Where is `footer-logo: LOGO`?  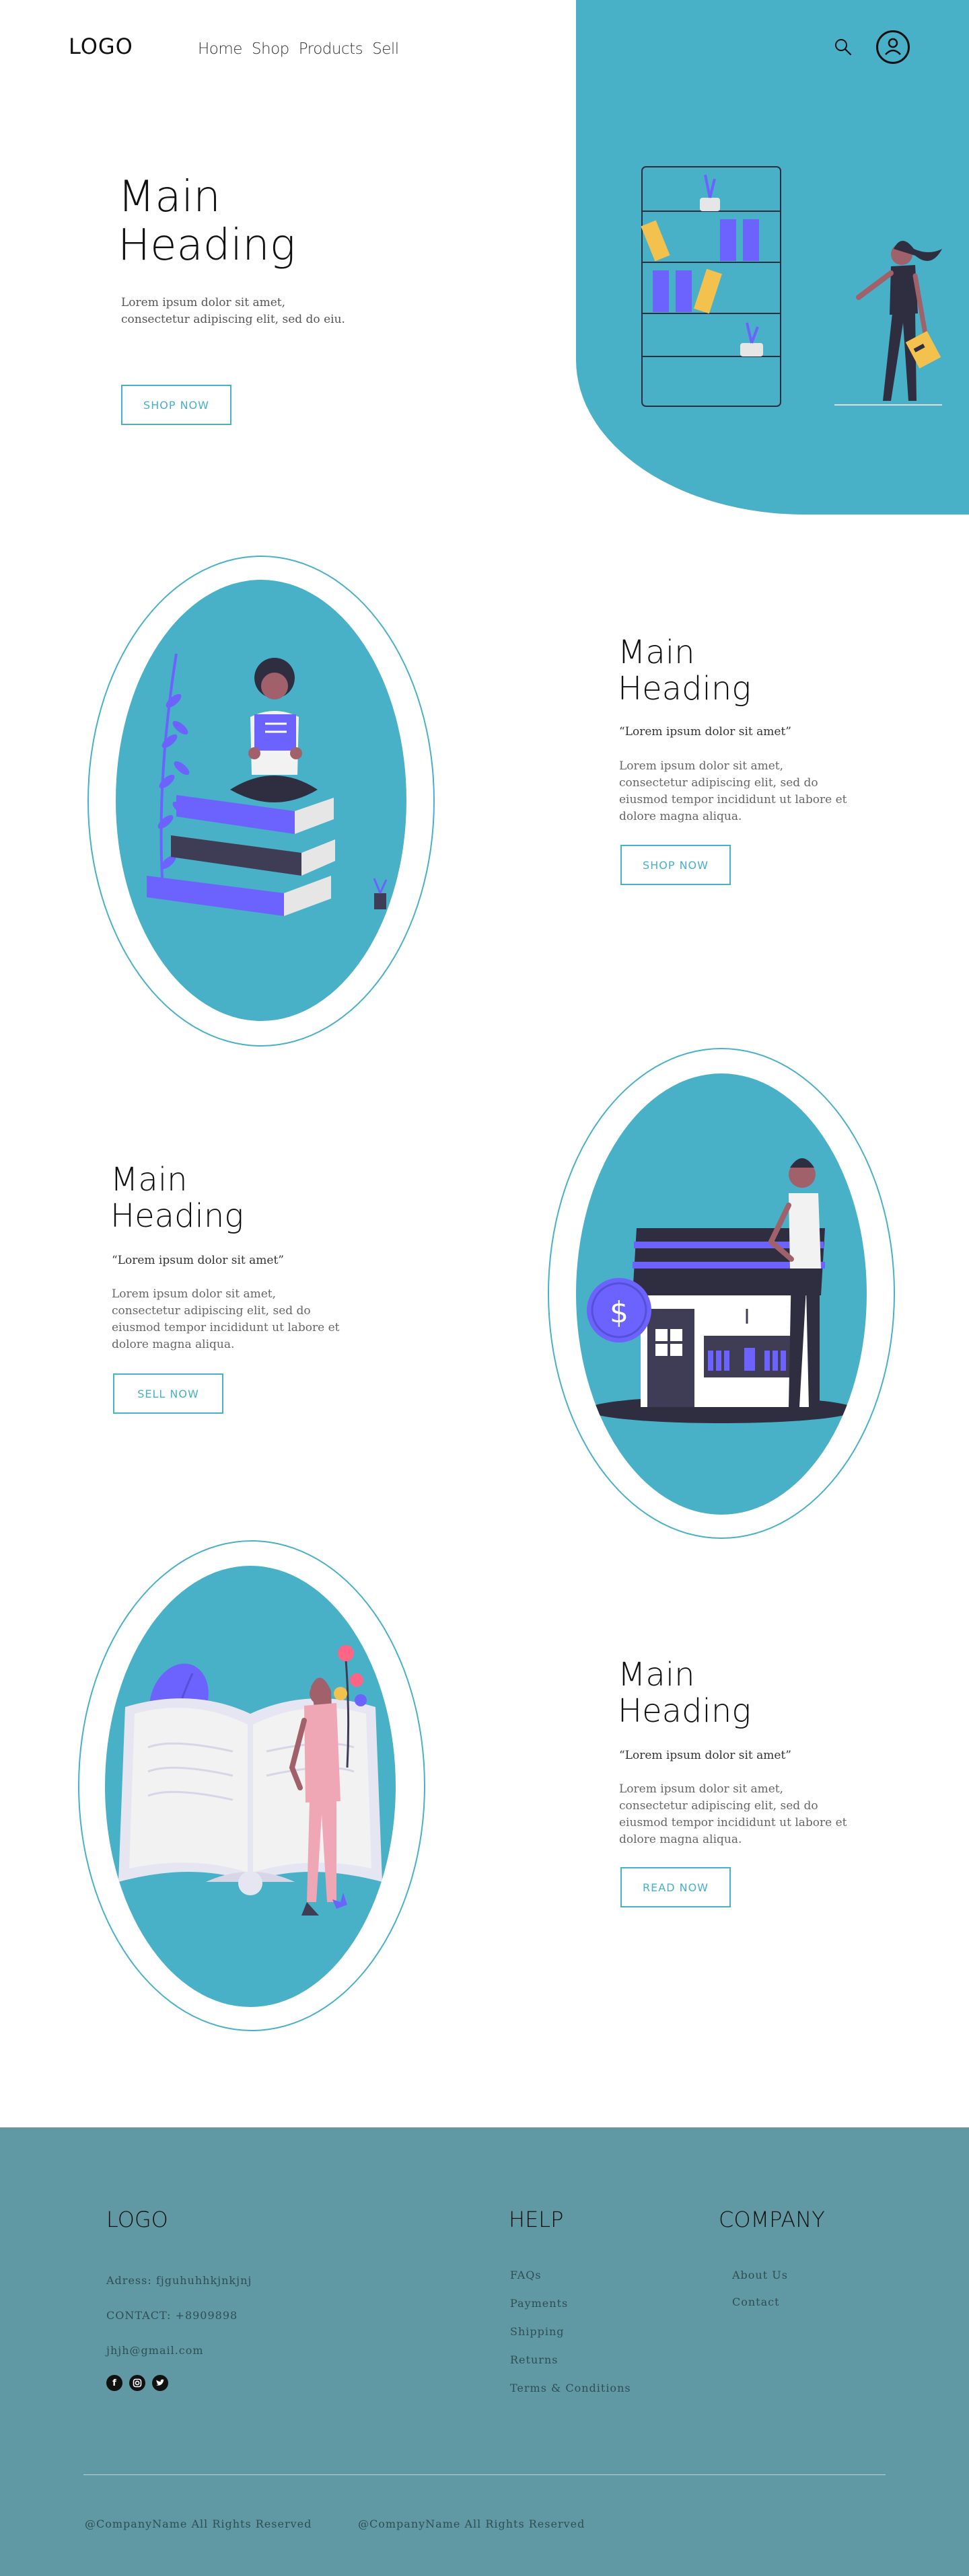
footer-logo: LOGO is located at coordinates (137, 2219).